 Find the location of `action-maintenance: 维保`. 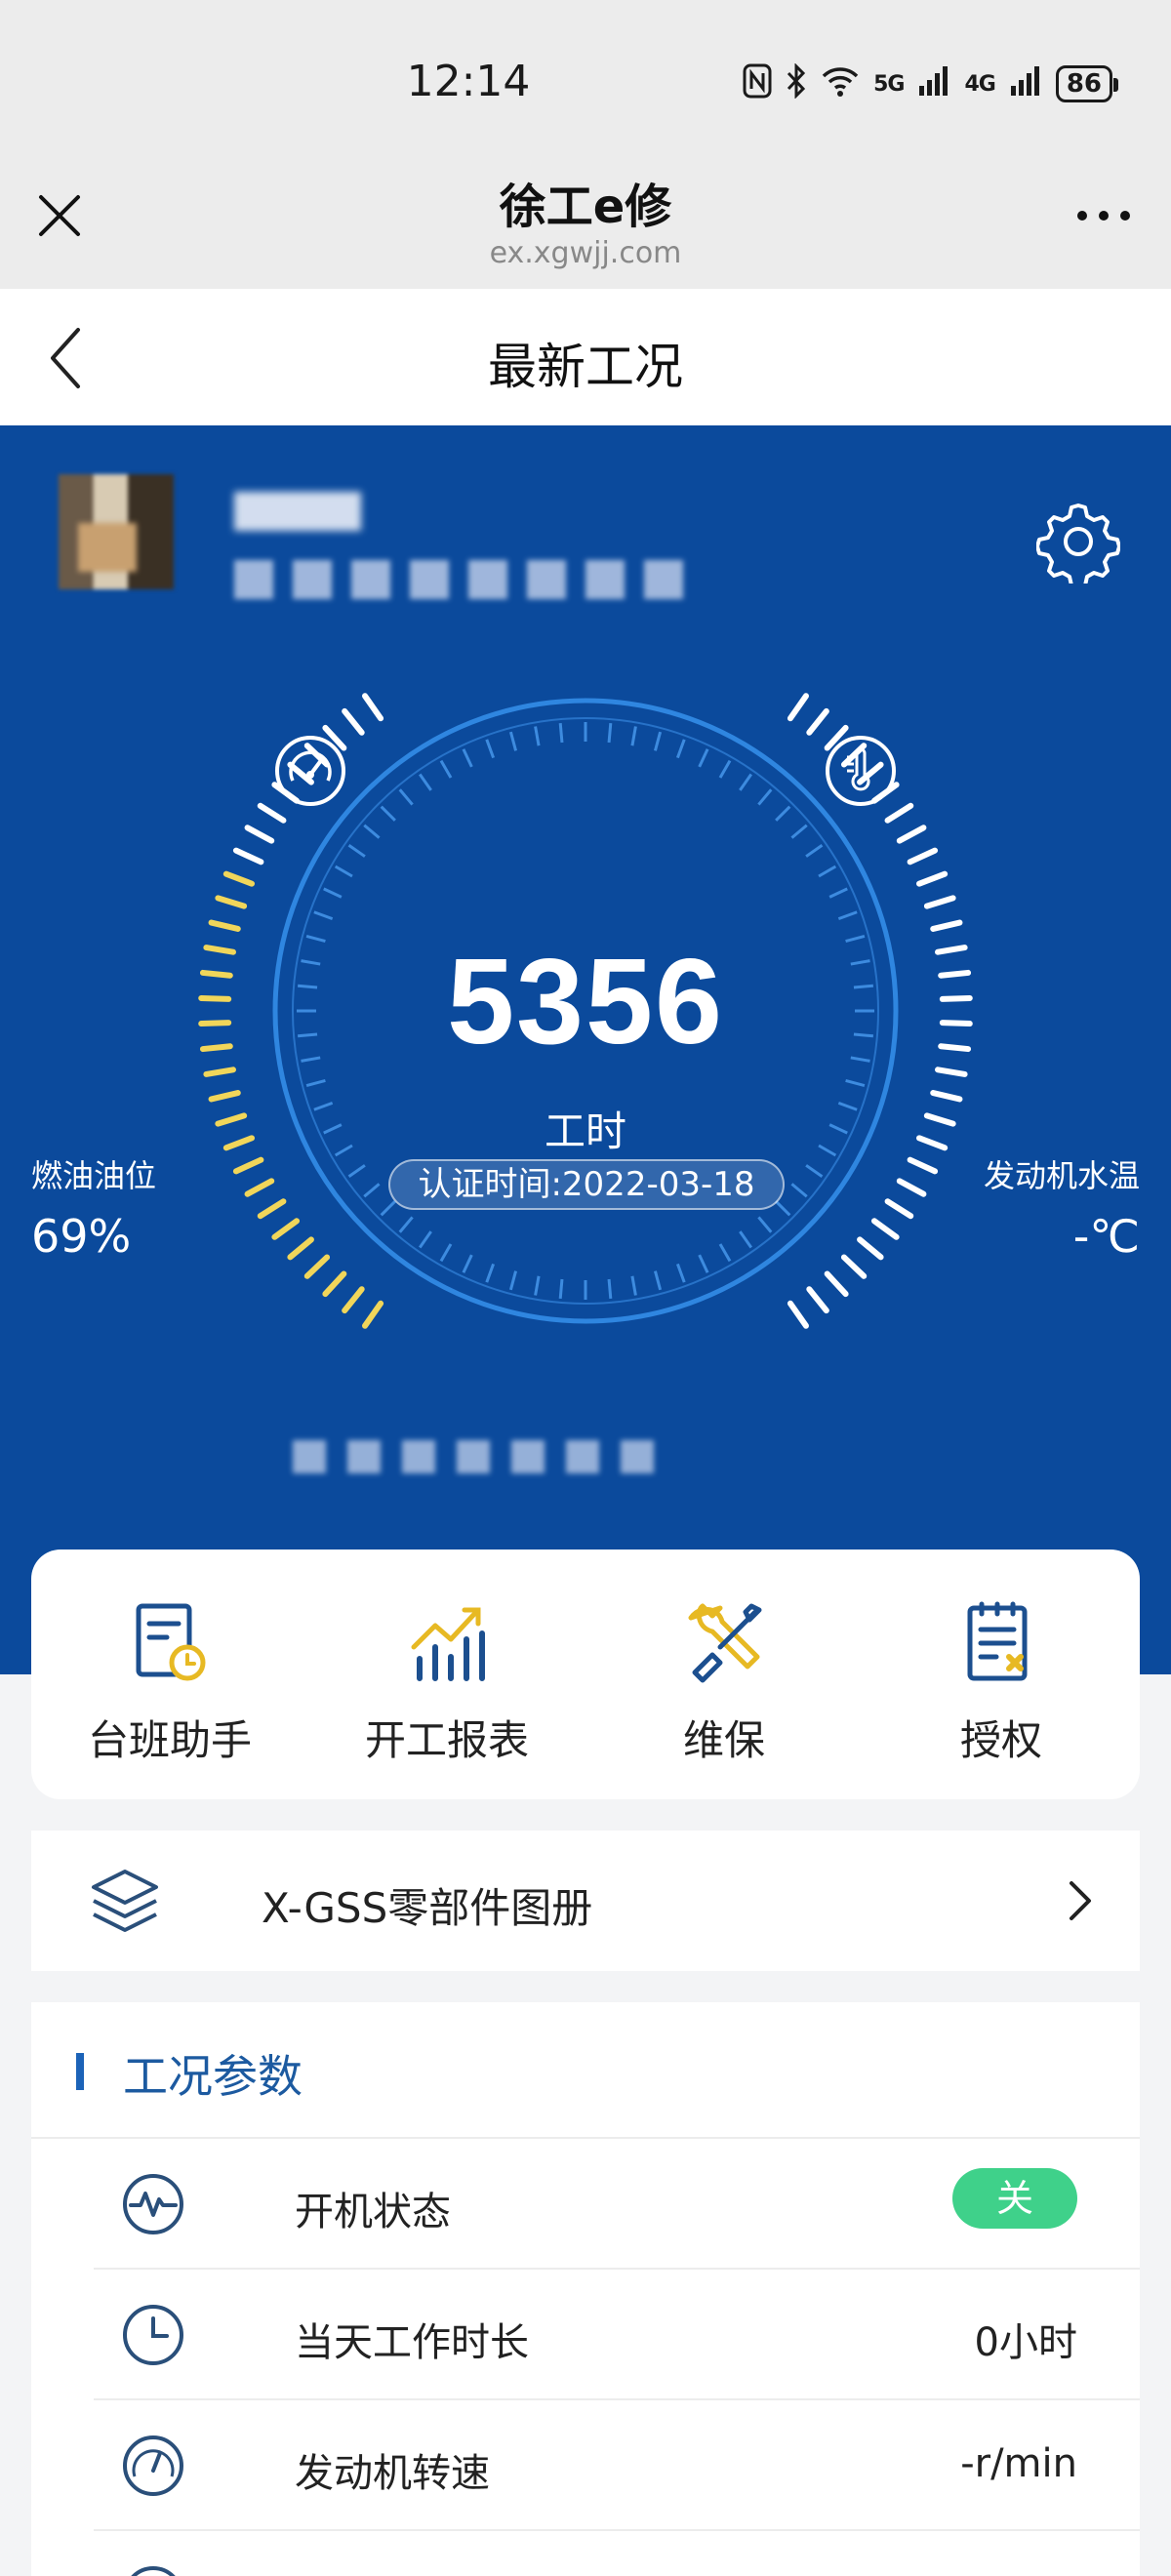

action-maintenance: 维保 is located at coordinates (724, 1674).